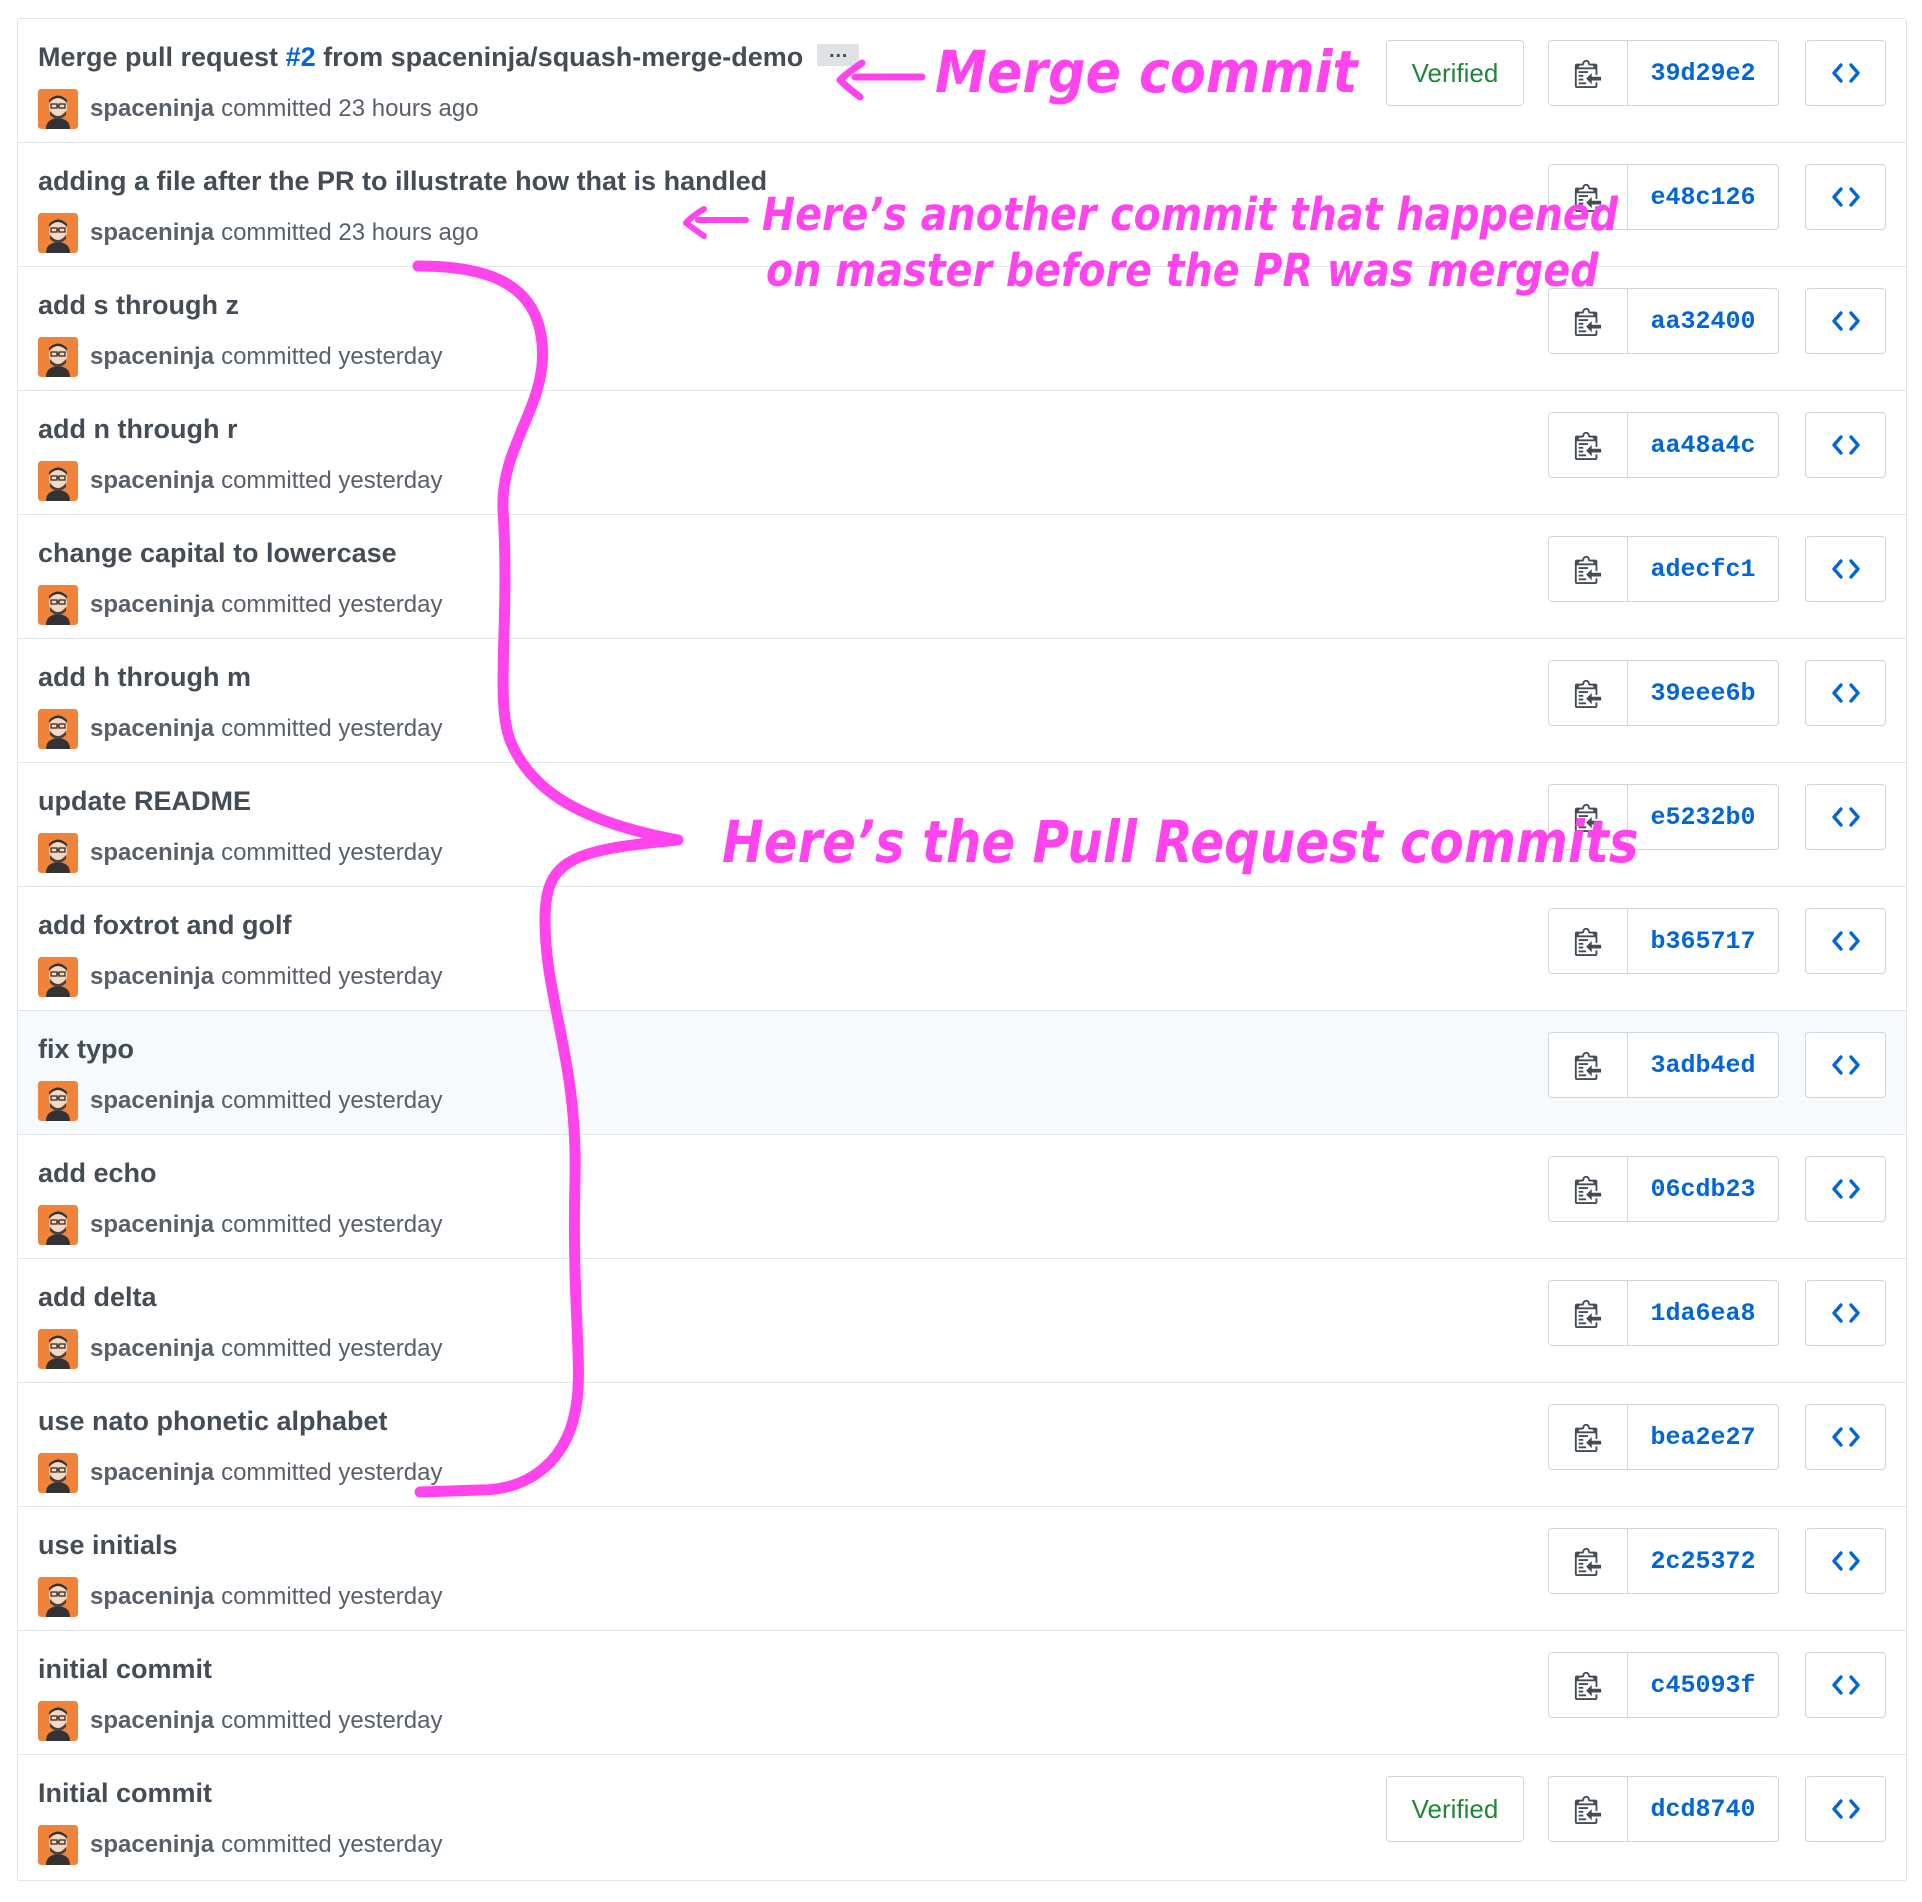 This screenshot has height=1902, width=1922. What do you see at coordinates (213, 1421) in the screenshot?
I see `commit-title: use nato phonetic alphabet` at bounding box center [213, 1421].